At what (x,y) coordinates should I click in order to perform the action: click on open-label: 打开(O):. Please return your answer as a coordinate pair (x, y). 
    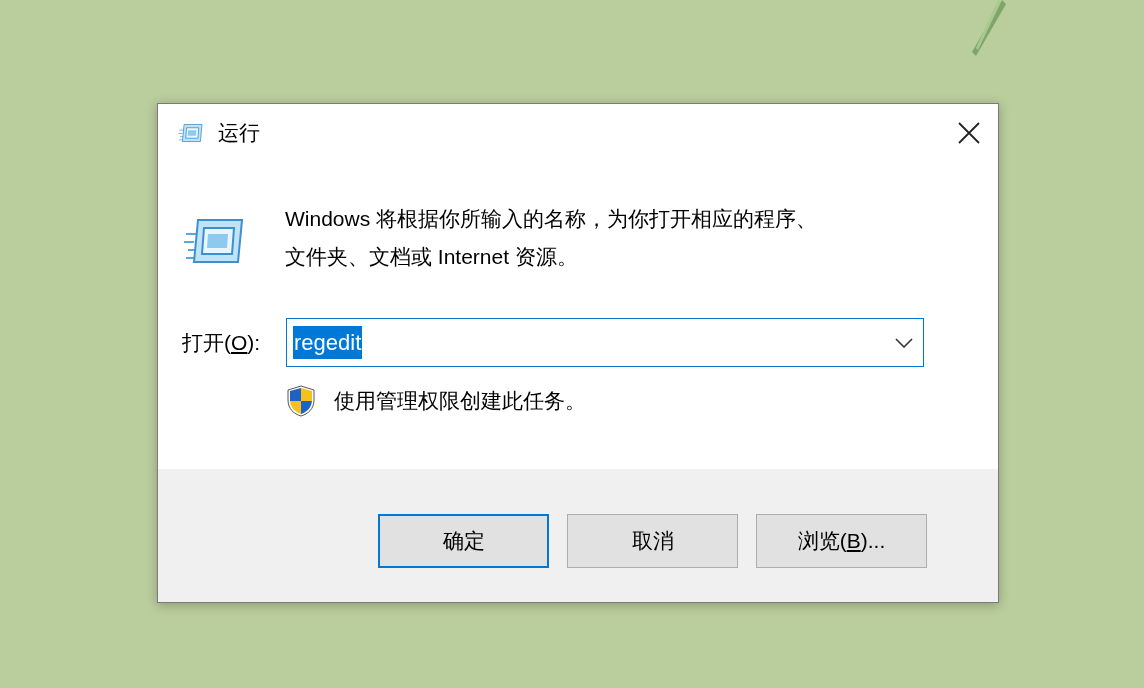
    Looking at the image, I should click on (222, 342).